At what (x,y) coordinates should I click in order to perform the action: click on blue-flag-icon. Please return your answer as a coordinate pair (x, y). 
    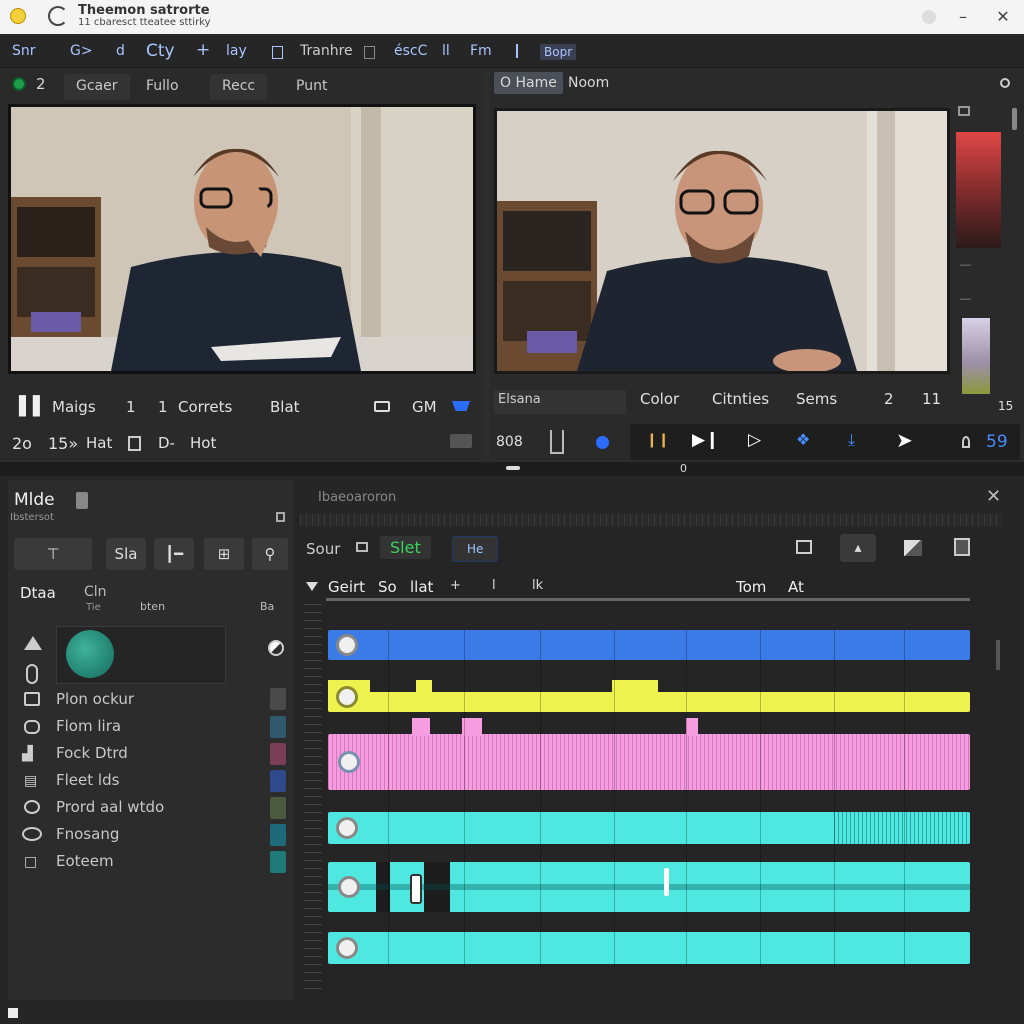
    Looking at the image, I should click on (461, 406).